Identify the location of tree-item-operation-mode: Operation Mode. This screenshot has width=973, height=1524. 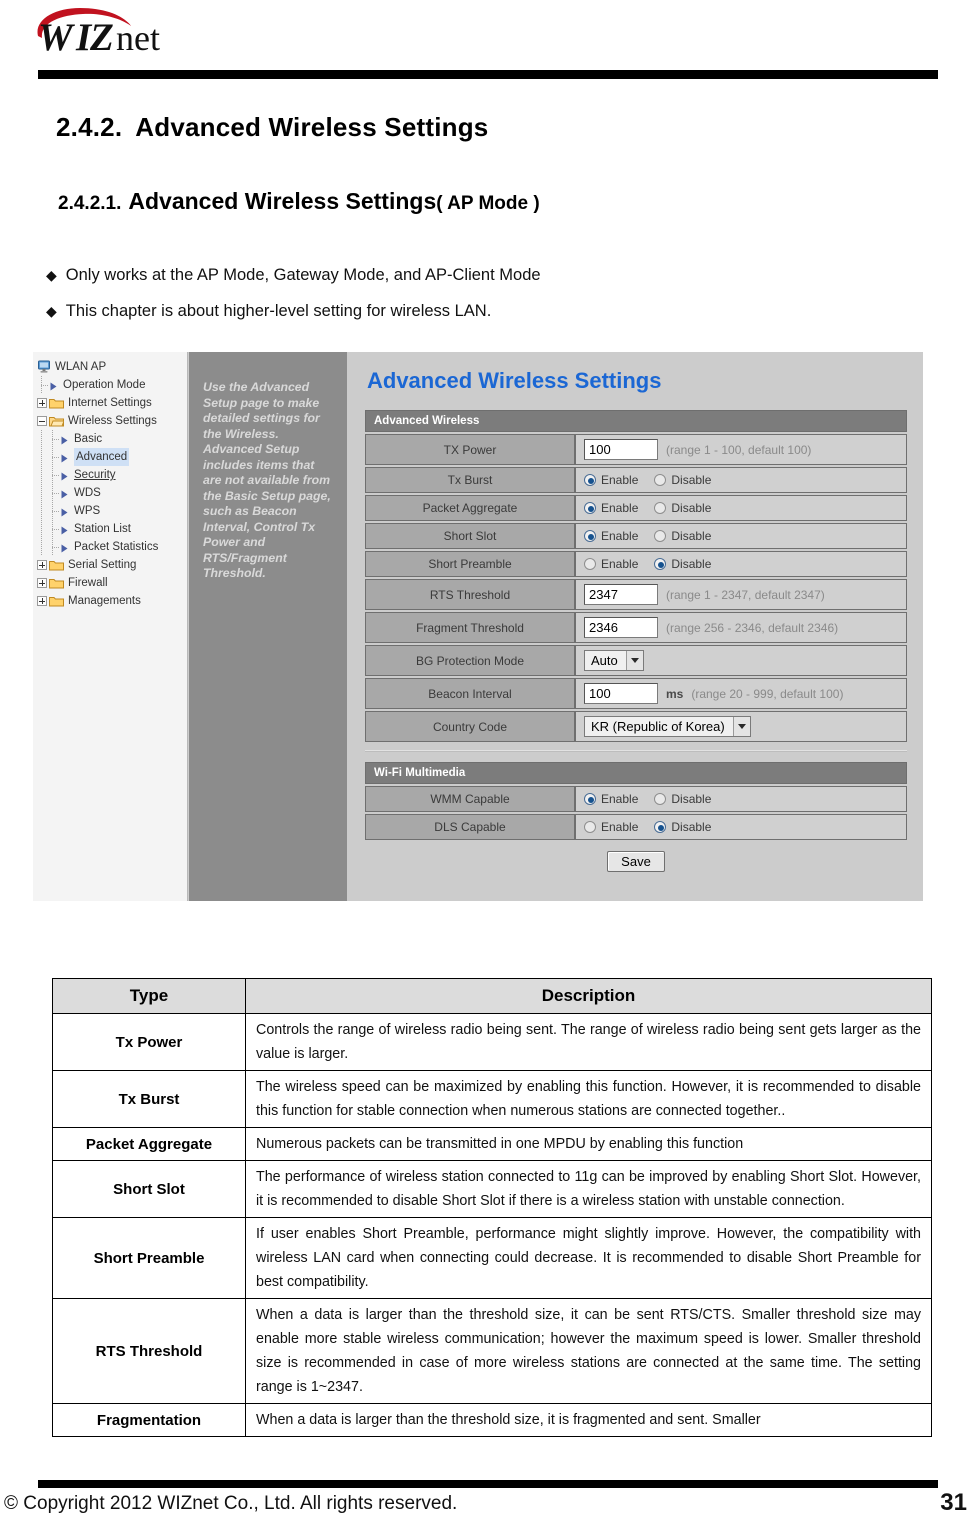
(112, 385).